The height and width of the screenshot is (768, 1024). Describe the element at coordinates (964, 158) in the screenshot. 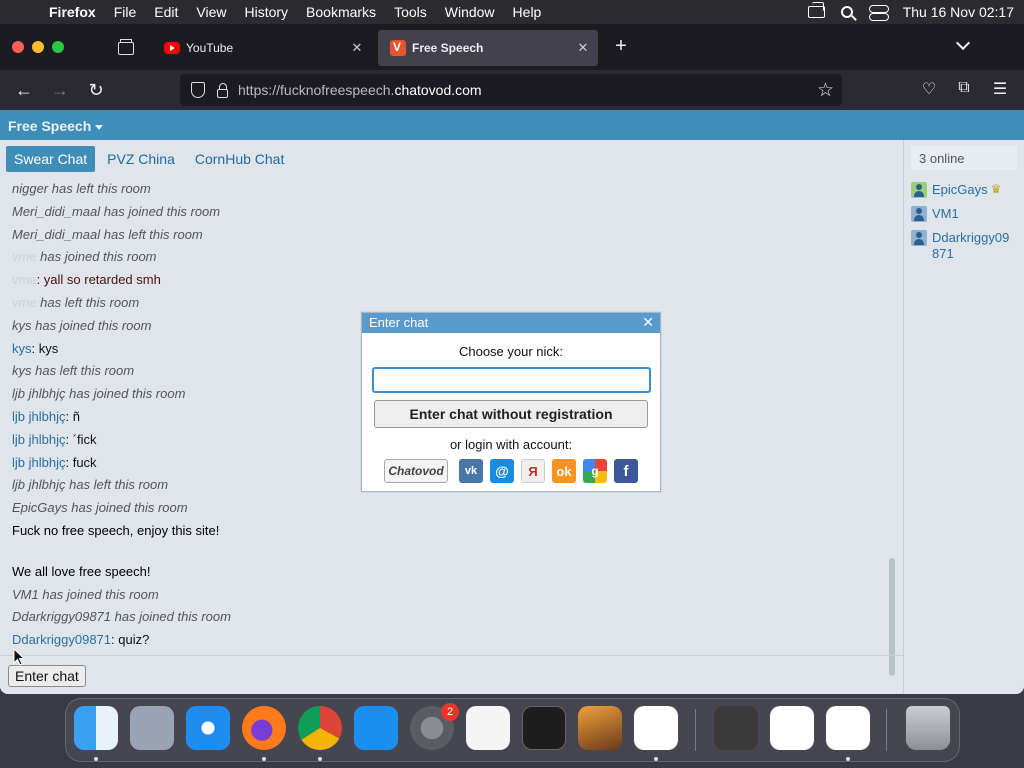

I see `online-count: 3 online` at that location.